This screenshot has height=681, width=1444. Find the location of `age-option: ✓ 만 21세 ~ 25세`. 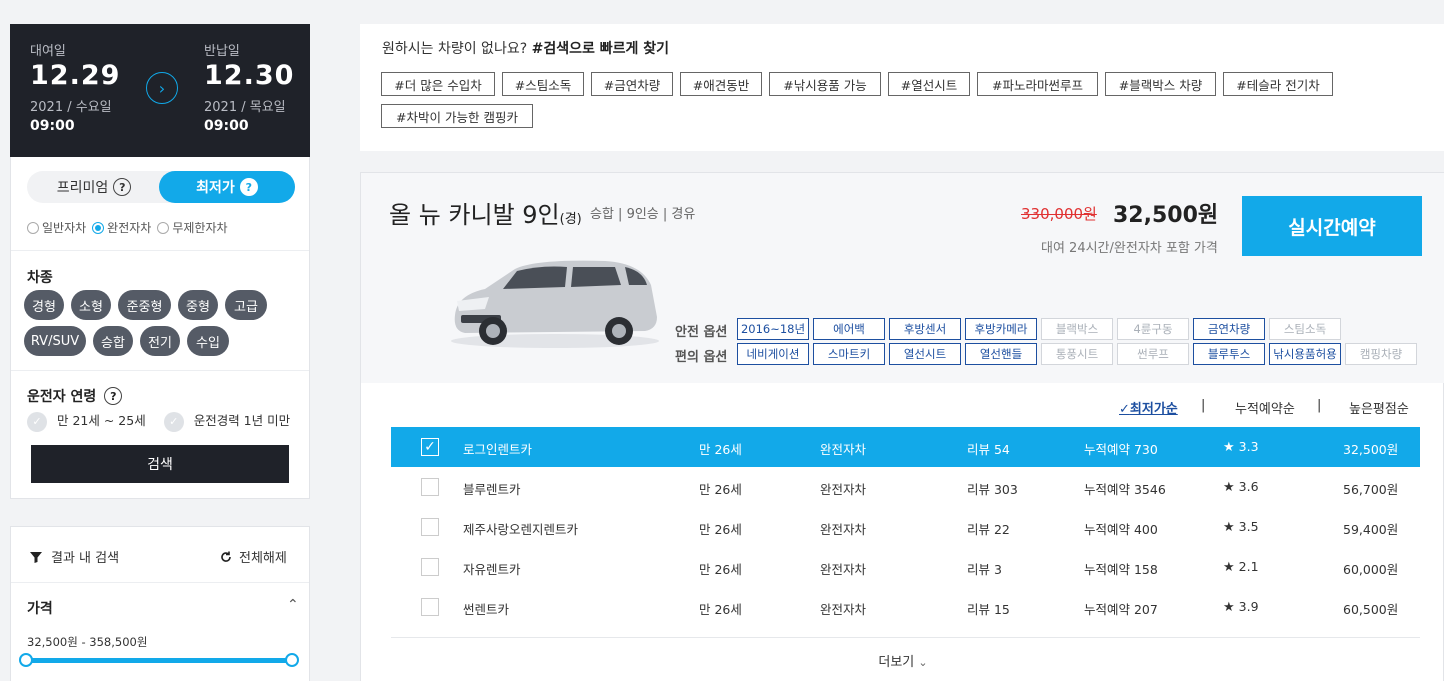

age-option: ✓ 만 21세 ~ 25세 is located at coordinates (86, 421).